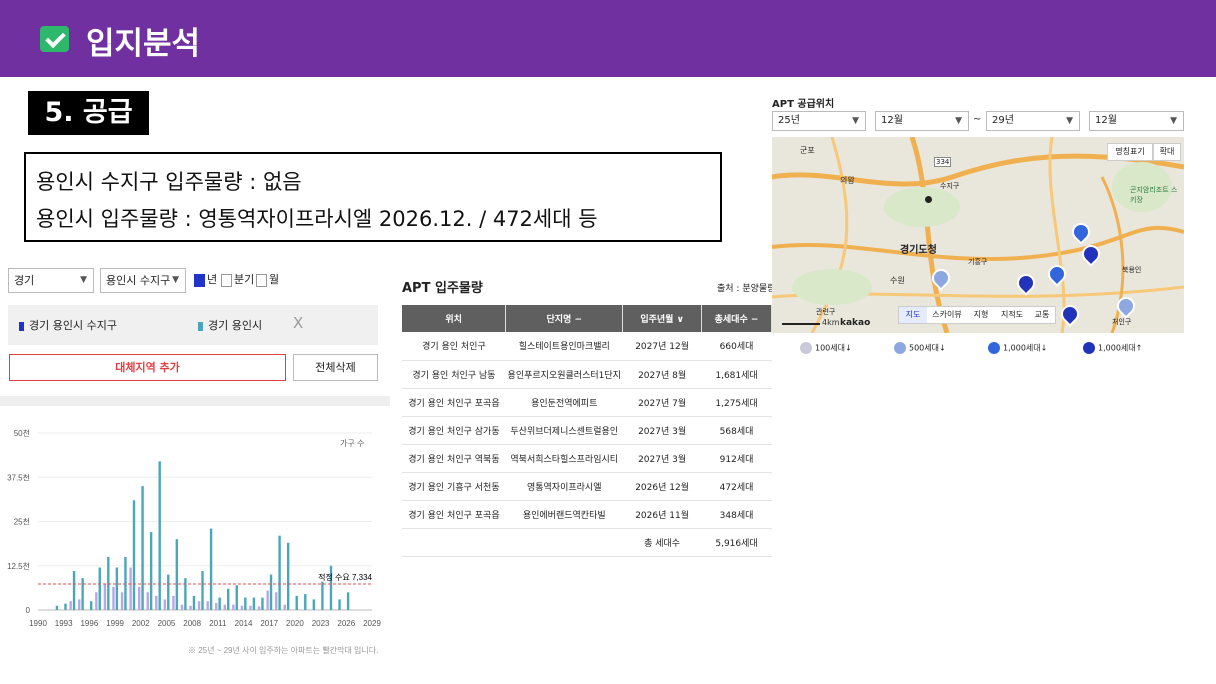  What do you see at coordinates (1012, 315) in the screenshot?
I see `map-tab-cadastral: 지적도` at bounding box center [1012, 315].